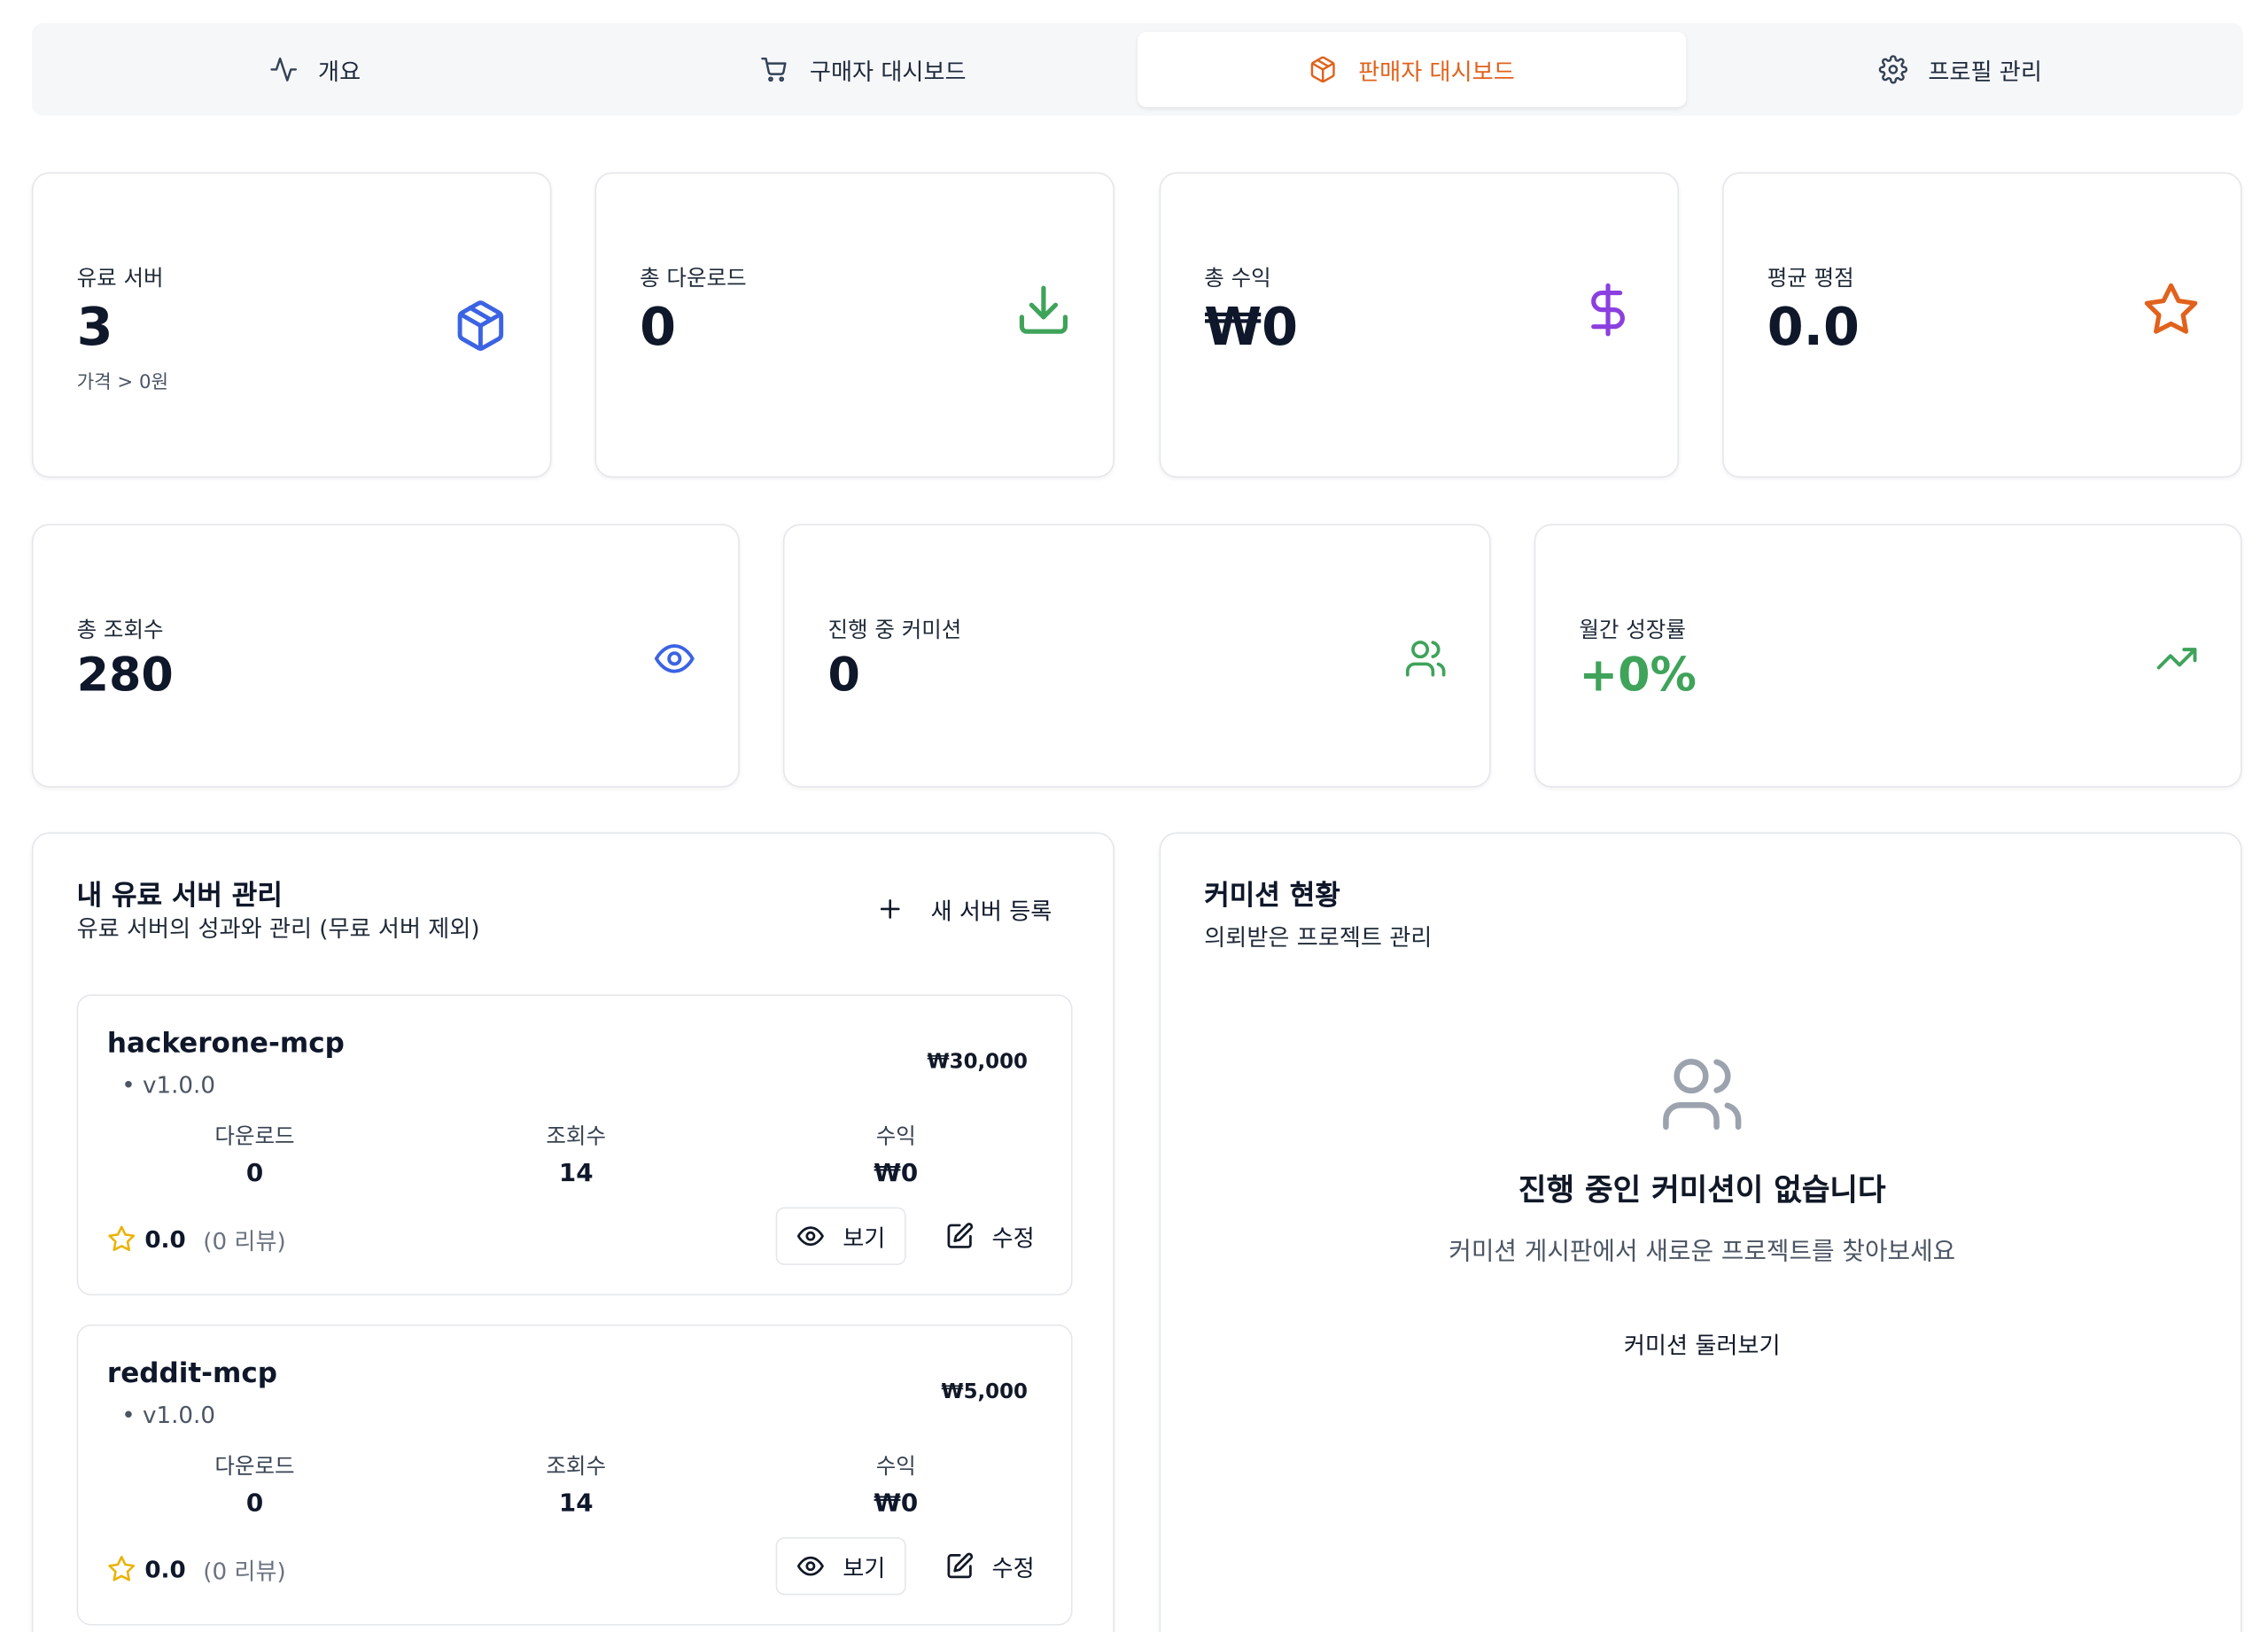  I want to click on tab-label: 구매자 대시보드, so click(888, 72).